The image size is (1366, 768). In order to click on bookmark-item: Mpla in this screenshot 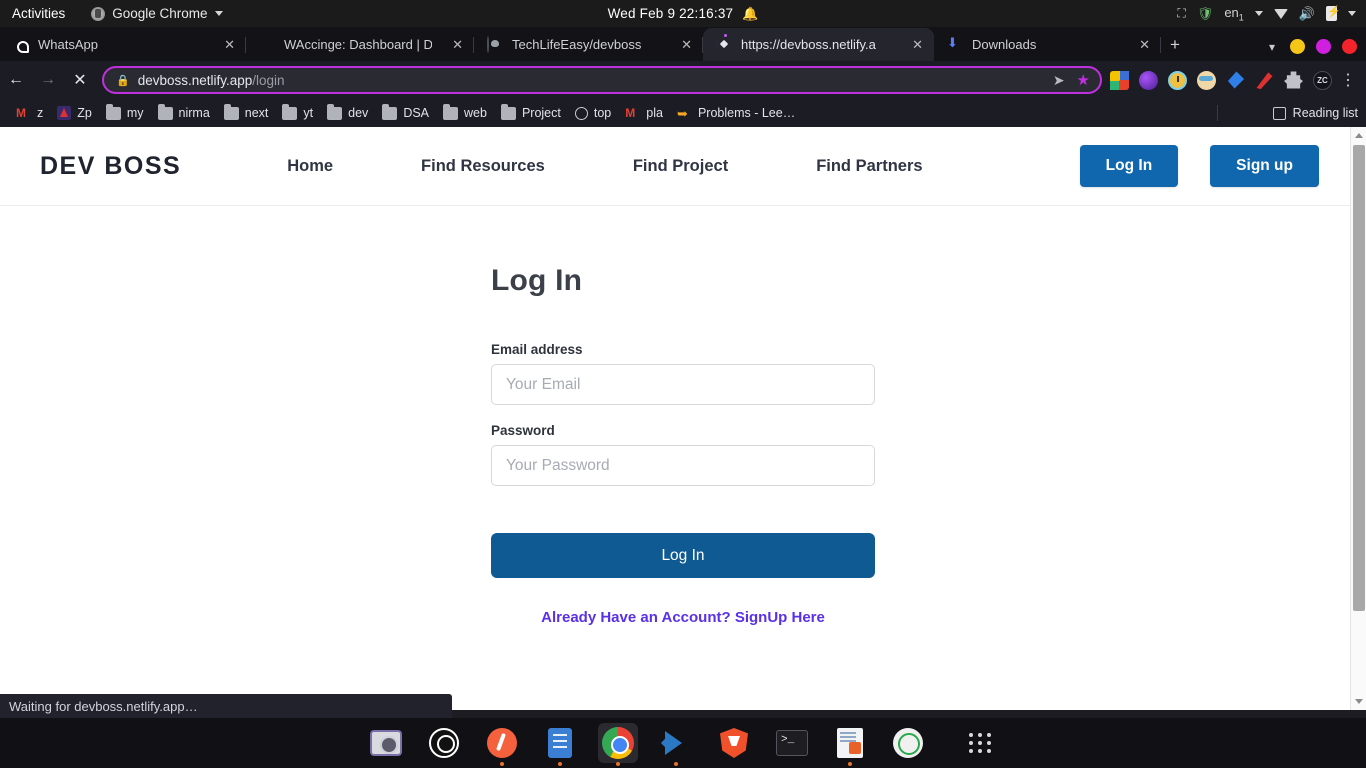, I will do `click(644, 113)`.